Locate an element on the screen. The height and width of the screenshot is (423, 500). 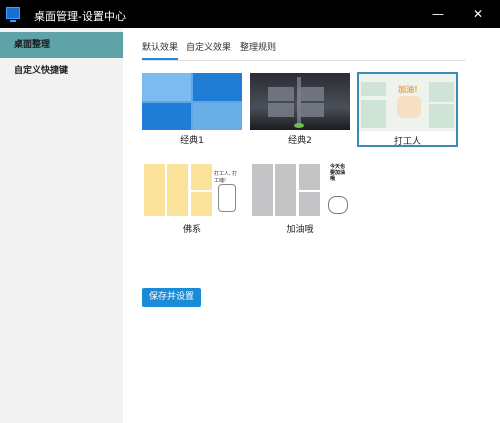
window-title: 桌面管理-设置中心 is located at coordinates (80, 16).